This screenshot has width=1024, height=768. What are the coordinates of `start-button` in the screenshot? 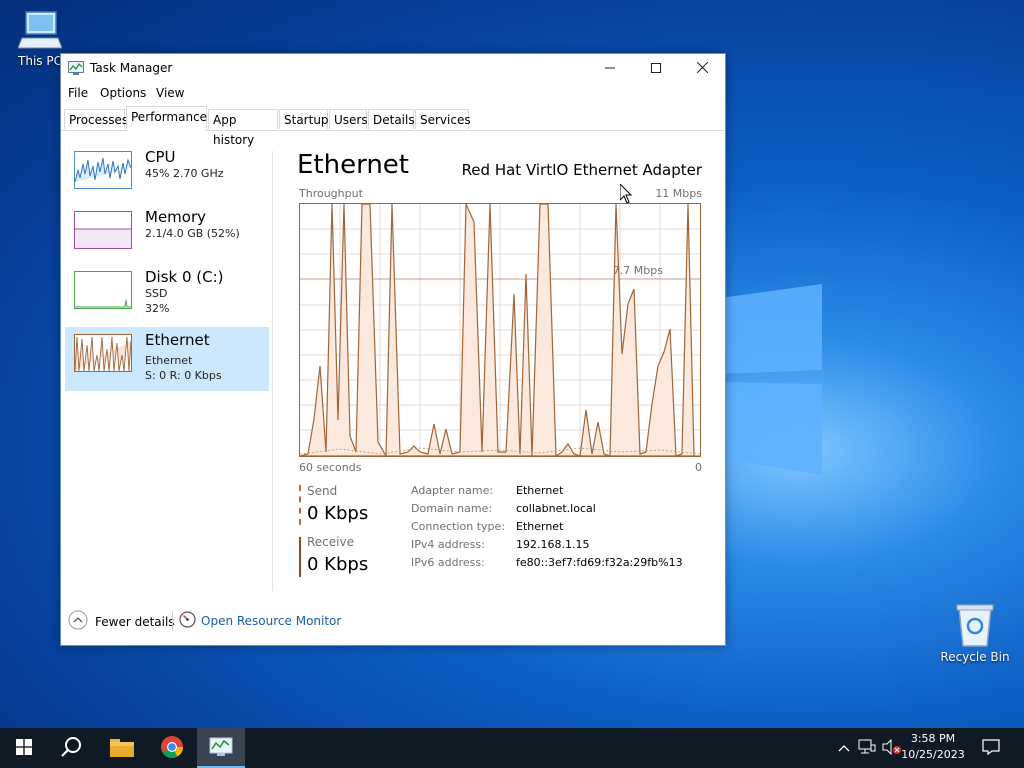 It's located at (24, 748).